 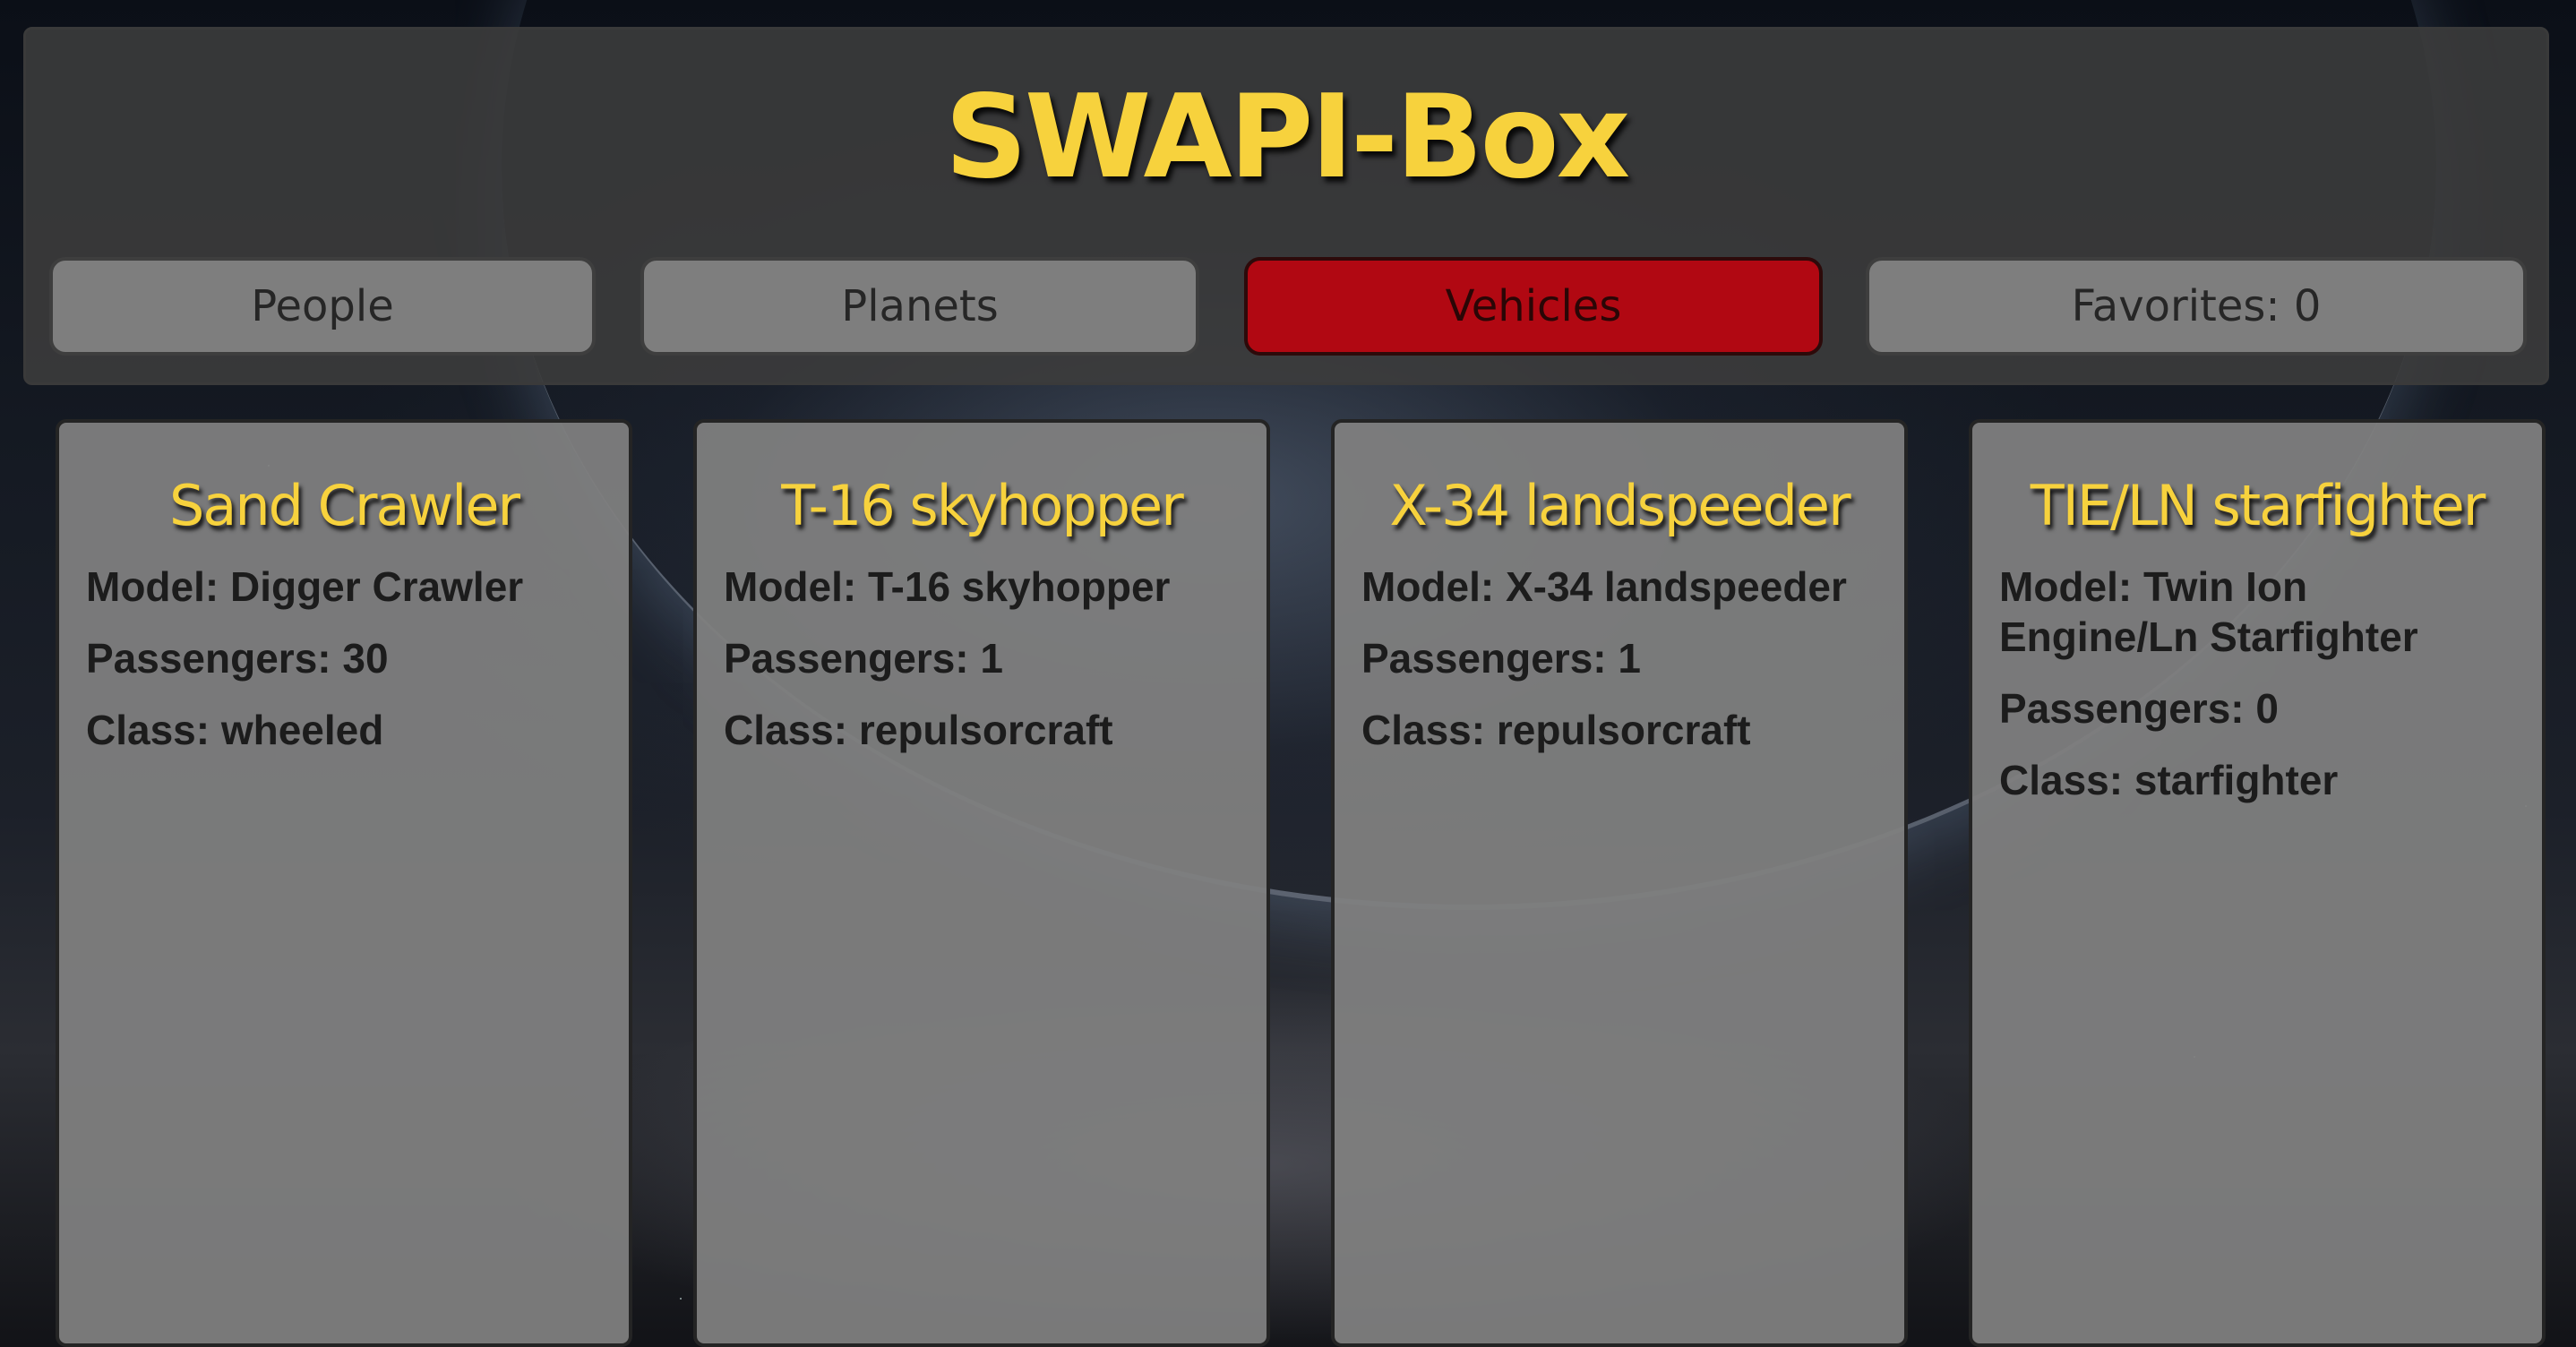 What do you see at coordinates (344, 506) in the screenshot?
I see `vehicle-name: Sand Crawler` at bounding box center [344, 506].